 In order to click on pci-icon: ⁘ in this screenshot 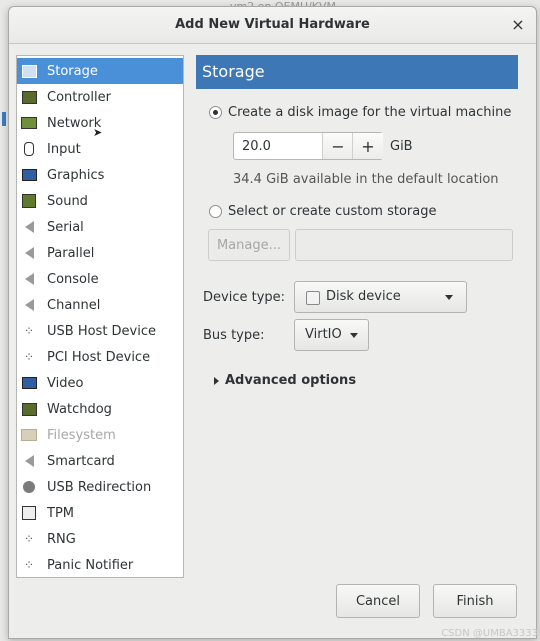, I will do `click(29, 357)`.